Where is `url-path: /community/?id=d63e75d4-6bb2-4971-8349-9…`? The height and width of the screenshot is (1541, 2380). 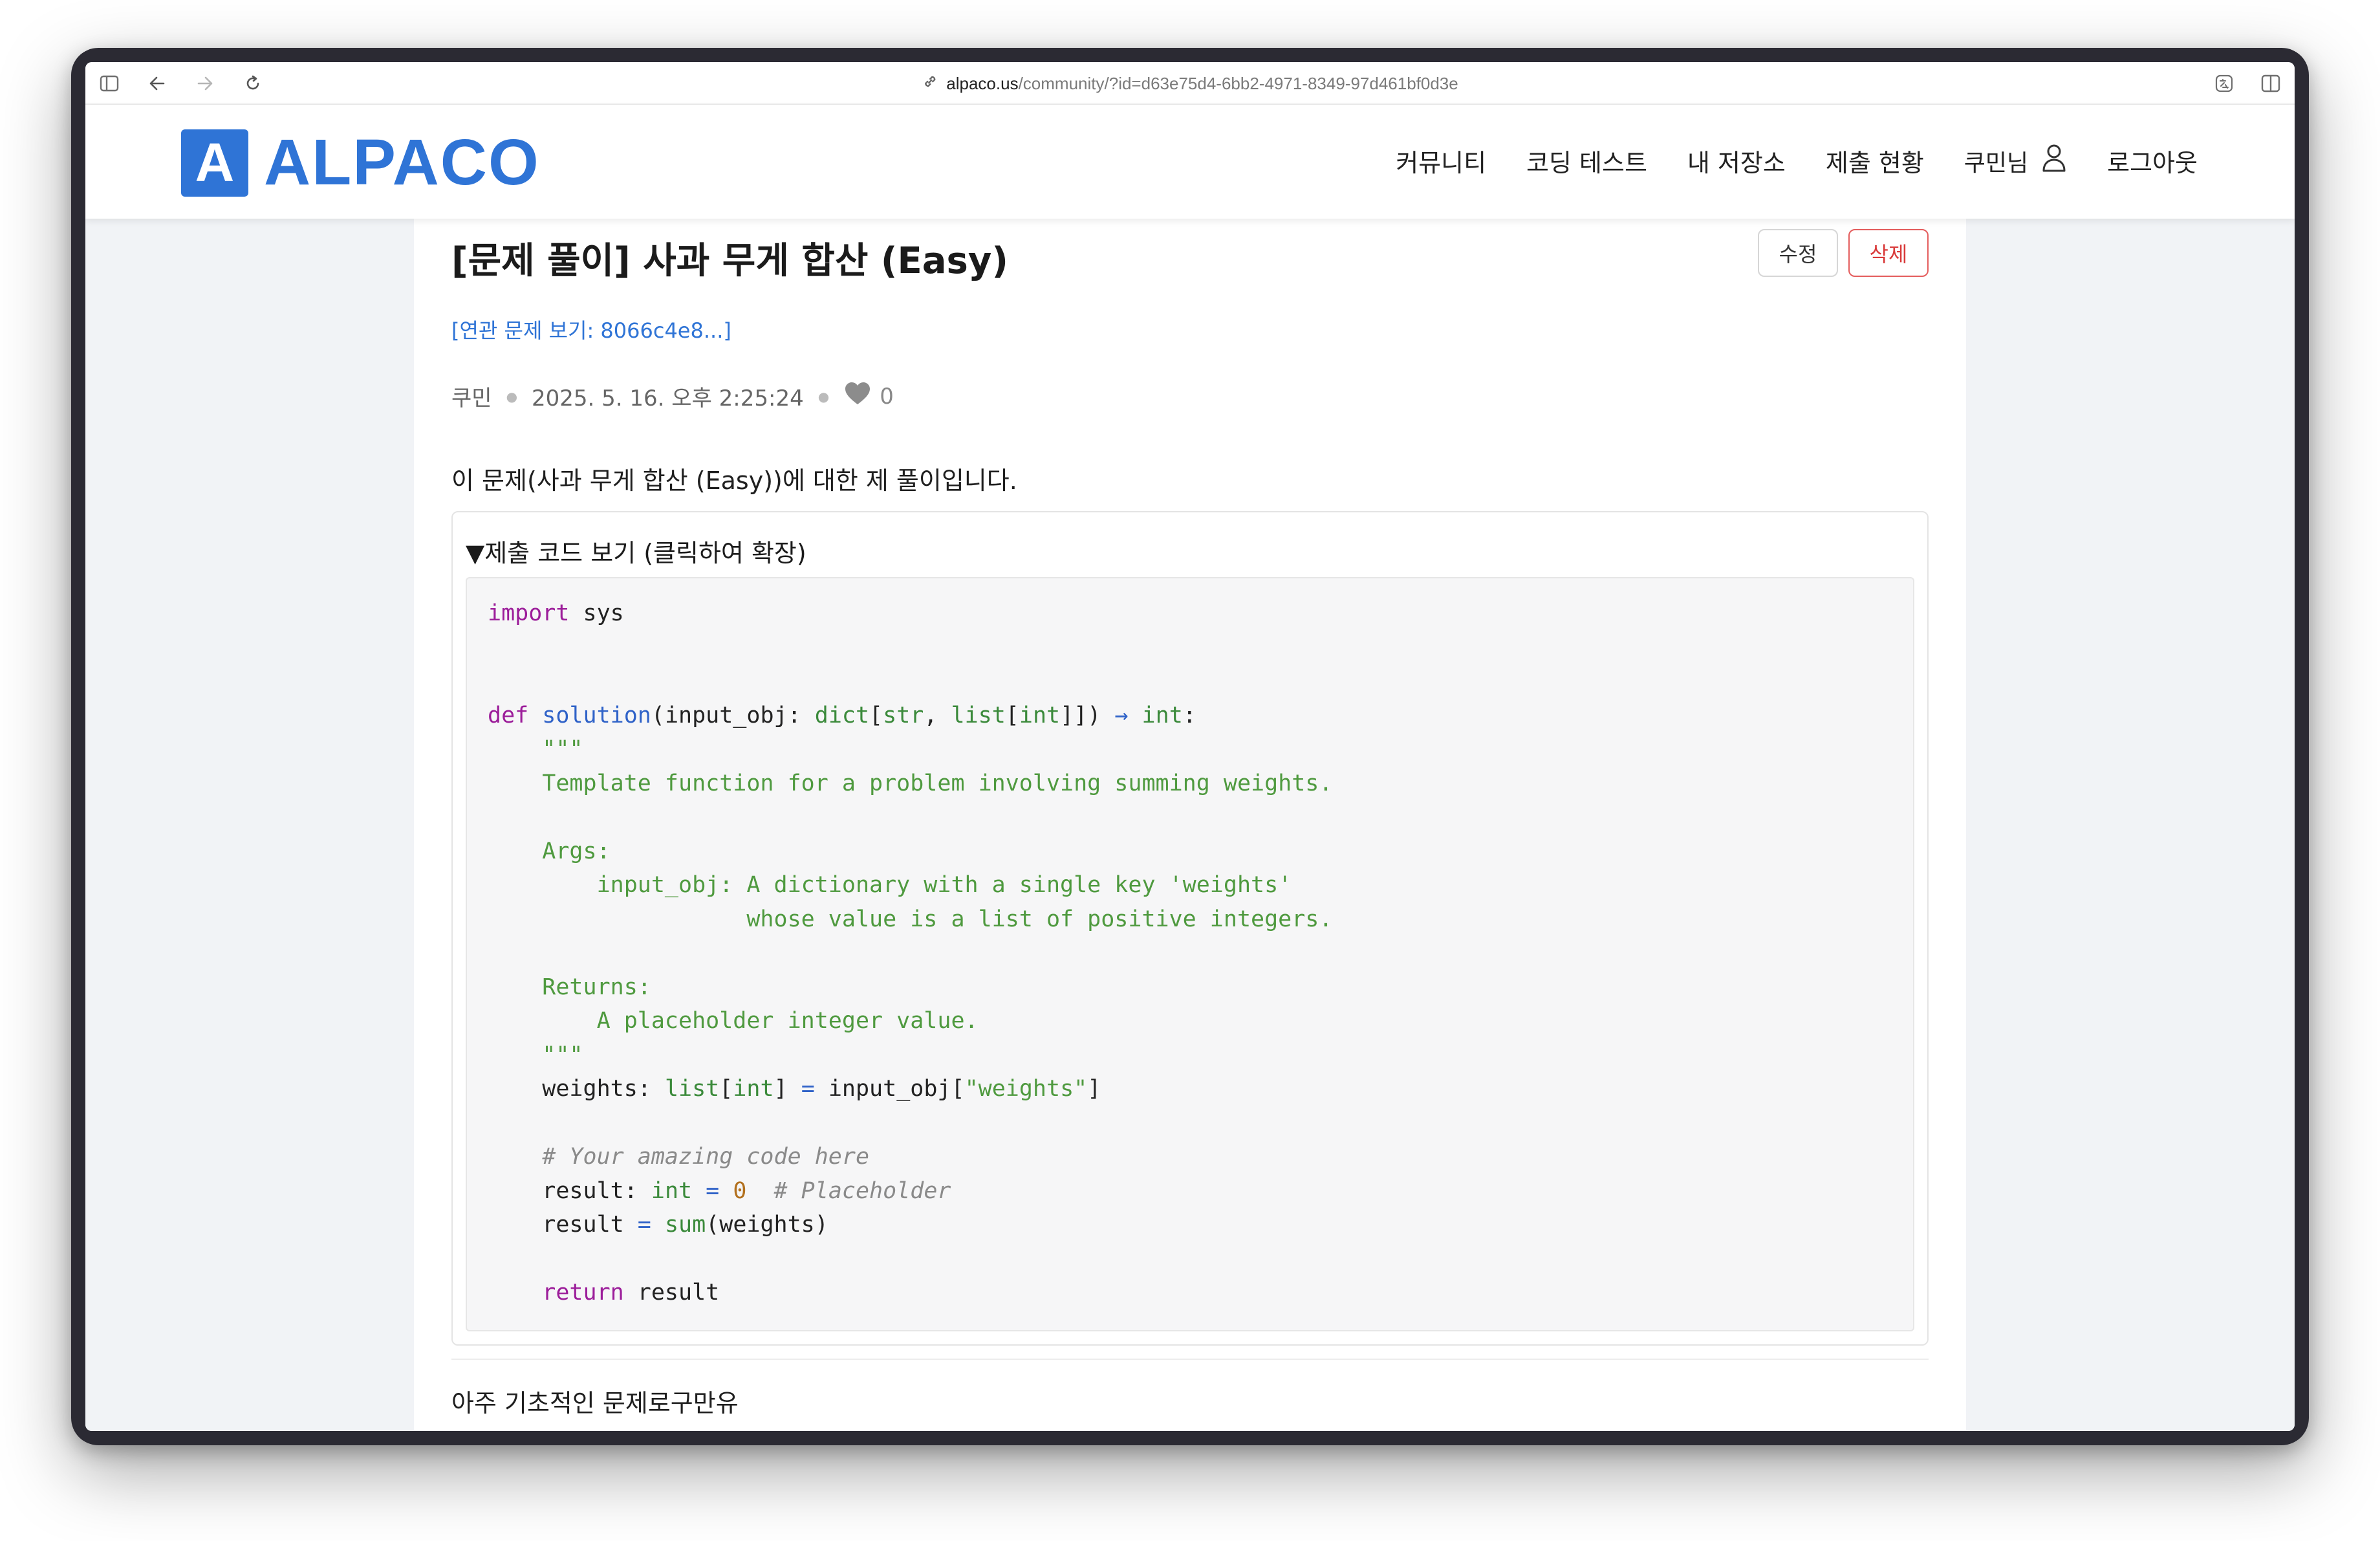 url-path: /community/?id=d63e75d4-6bb2-4971-8349-9… is located at coordinates (1238, 83).